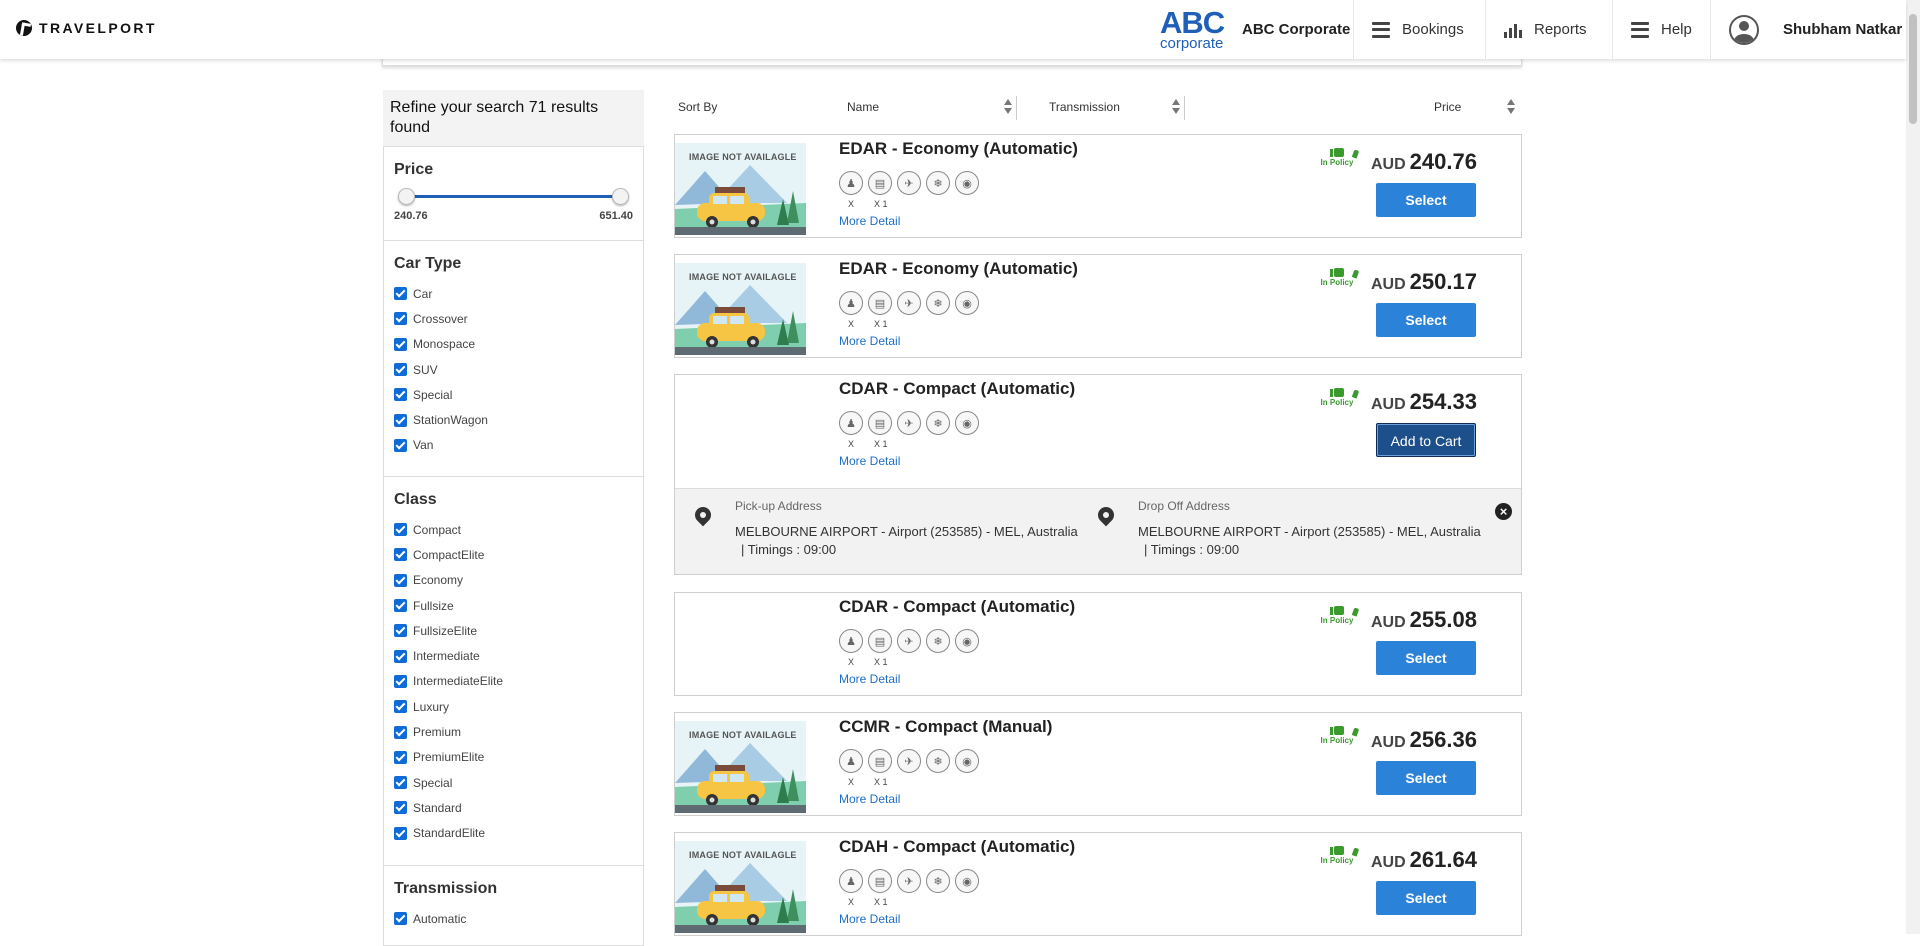  Describe the element at coordinates (513, 344) in the screenshot. I see `filter-option: Monospace` at that location.